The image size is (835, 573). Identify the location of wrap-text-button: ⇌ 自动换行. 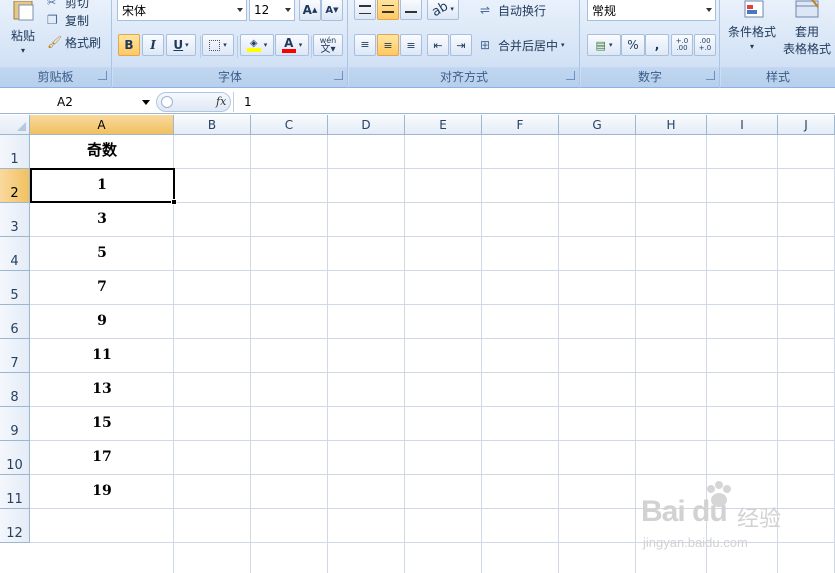
(517, 10).